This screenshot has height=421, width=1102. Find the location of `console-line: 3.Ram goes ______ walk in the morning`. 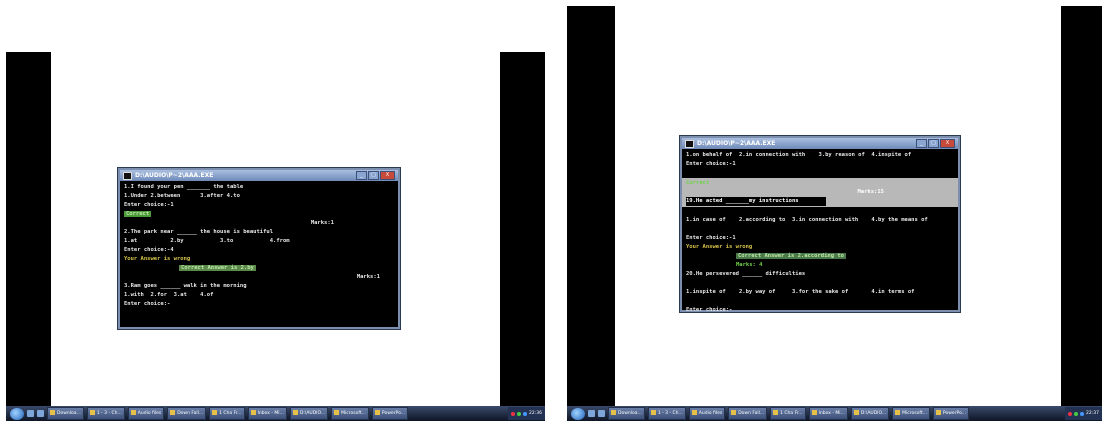

console-line: 3.Ram goes ______ walk in the morning is located at coordinates (185, 286).